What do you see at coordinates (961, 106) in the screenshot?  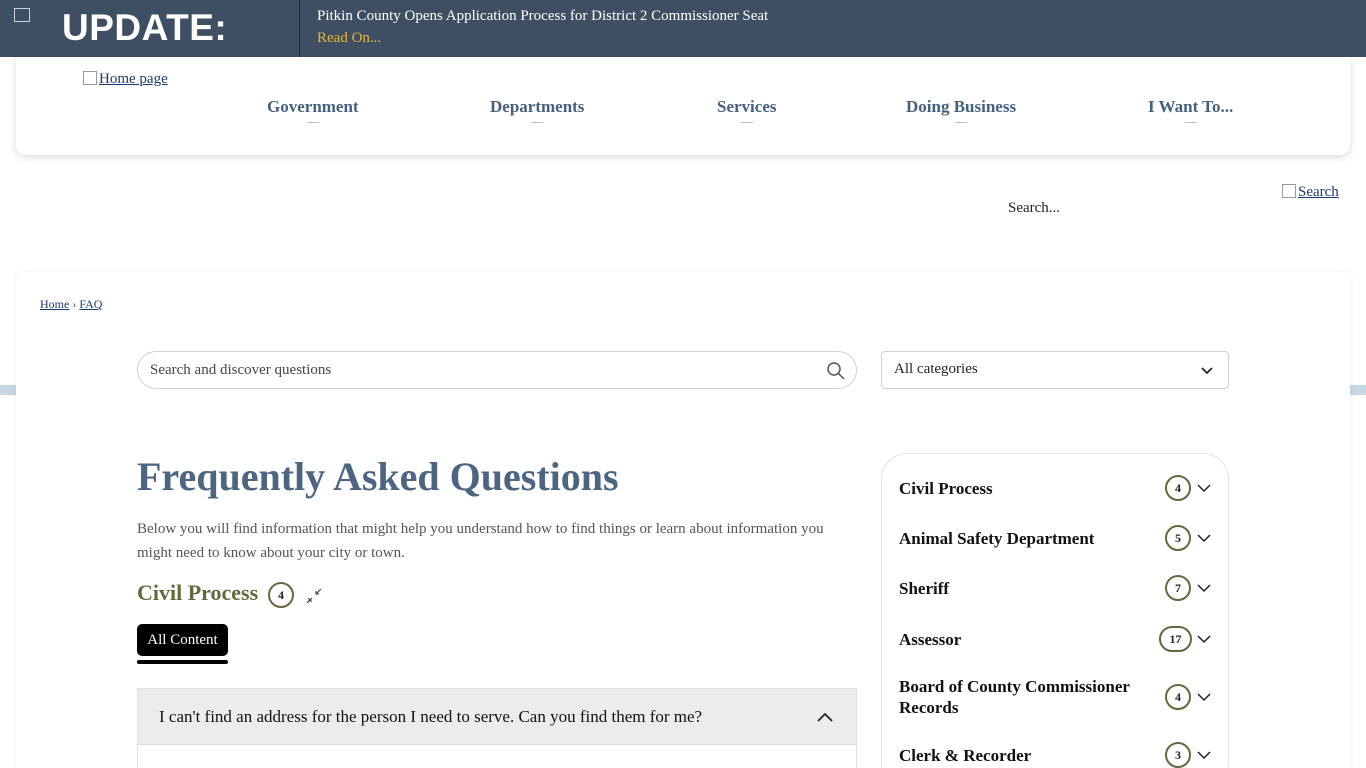 I see `nav-item-label: Doing Business` at bounding box center [961, 106].